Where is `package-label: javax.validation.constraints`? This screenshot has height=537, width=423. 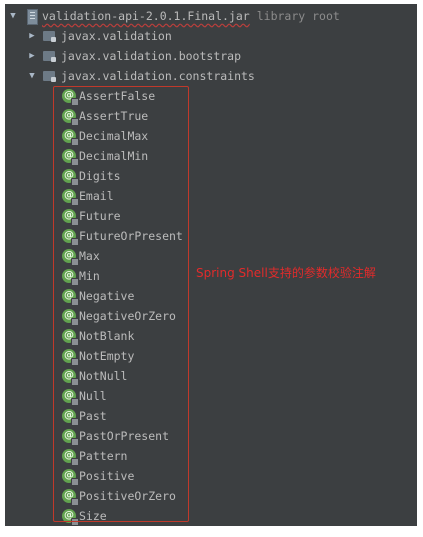 package-label: javax.validation.constraints is located at coordinates (158, 76).